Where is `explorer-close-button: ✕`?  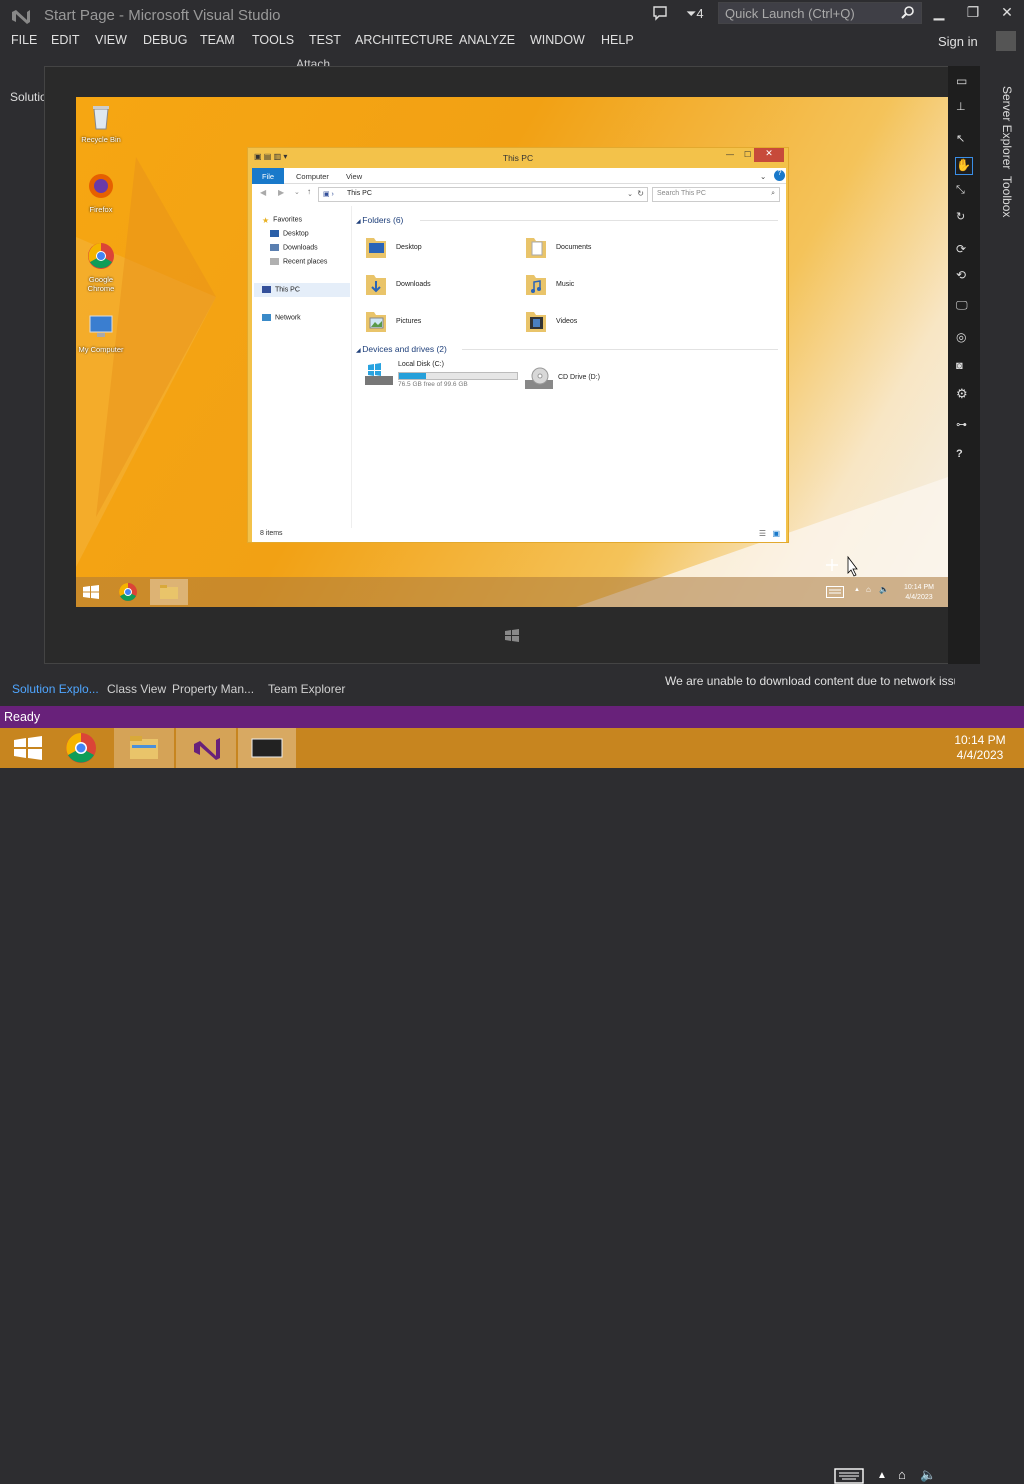
explorer-close-button: ✕ is located at coordinates (769, 155).